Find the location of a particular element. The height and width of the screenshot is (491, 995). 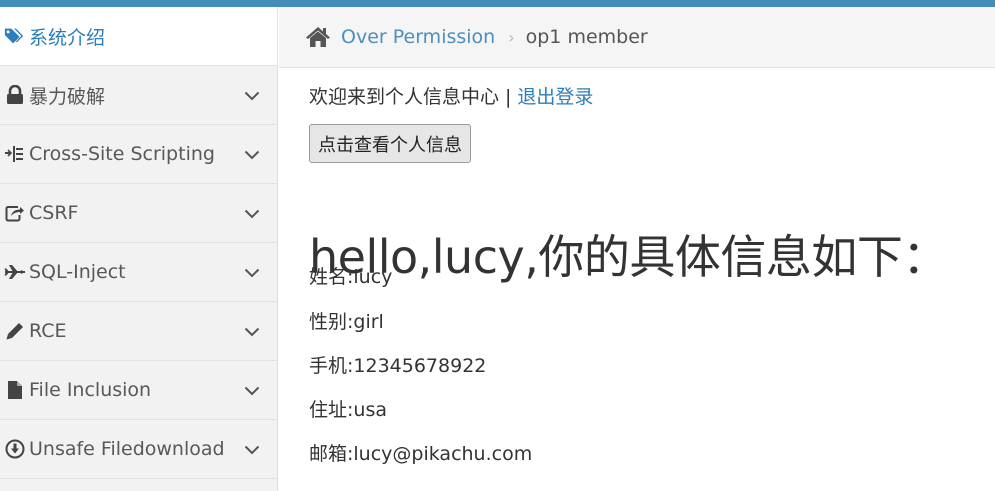

tags-icon is located at coordinates (15, 36).